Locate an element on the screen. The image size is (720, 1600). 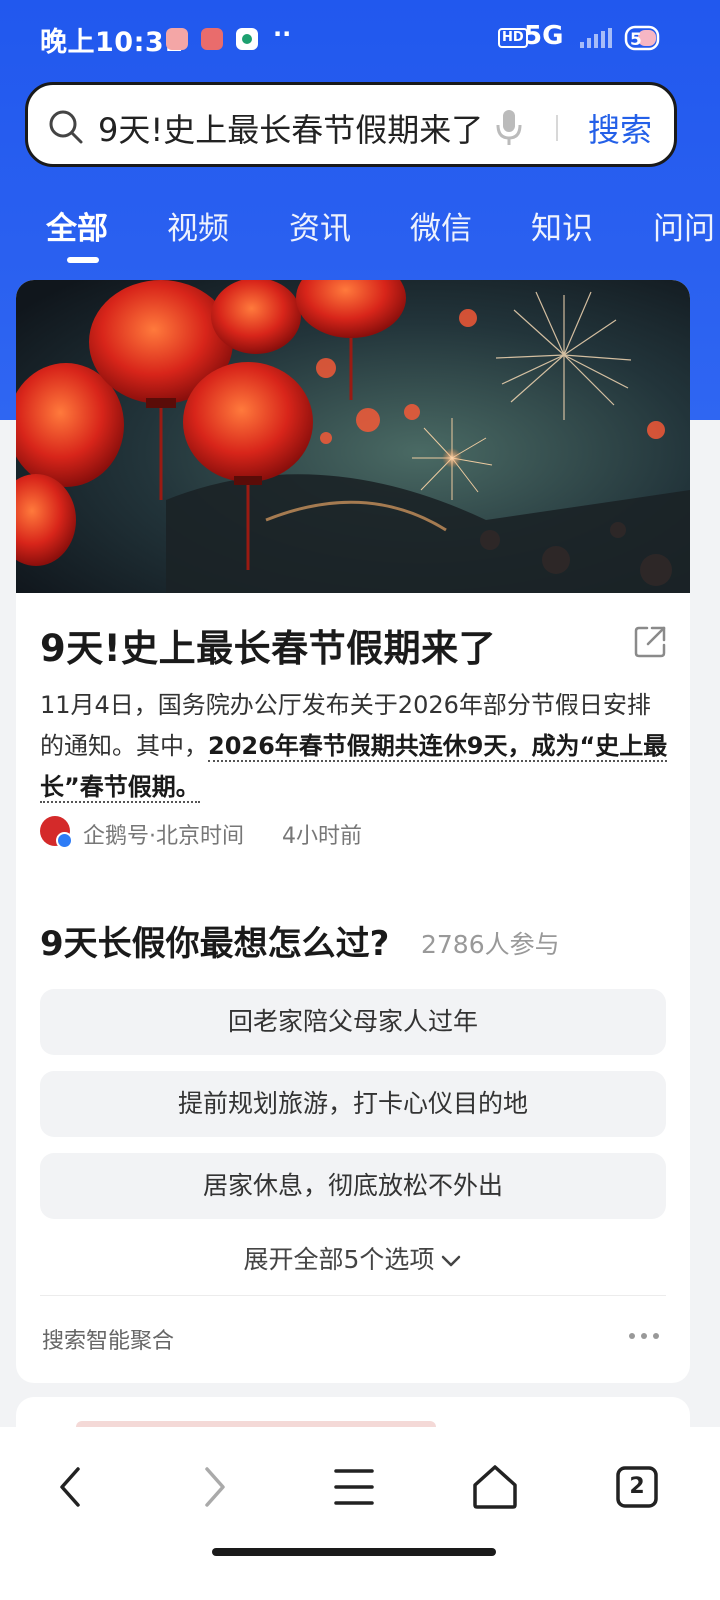
poll-option: 提前规划旅游，打卡心仪目的地 is located at coordinates (353, 1104).